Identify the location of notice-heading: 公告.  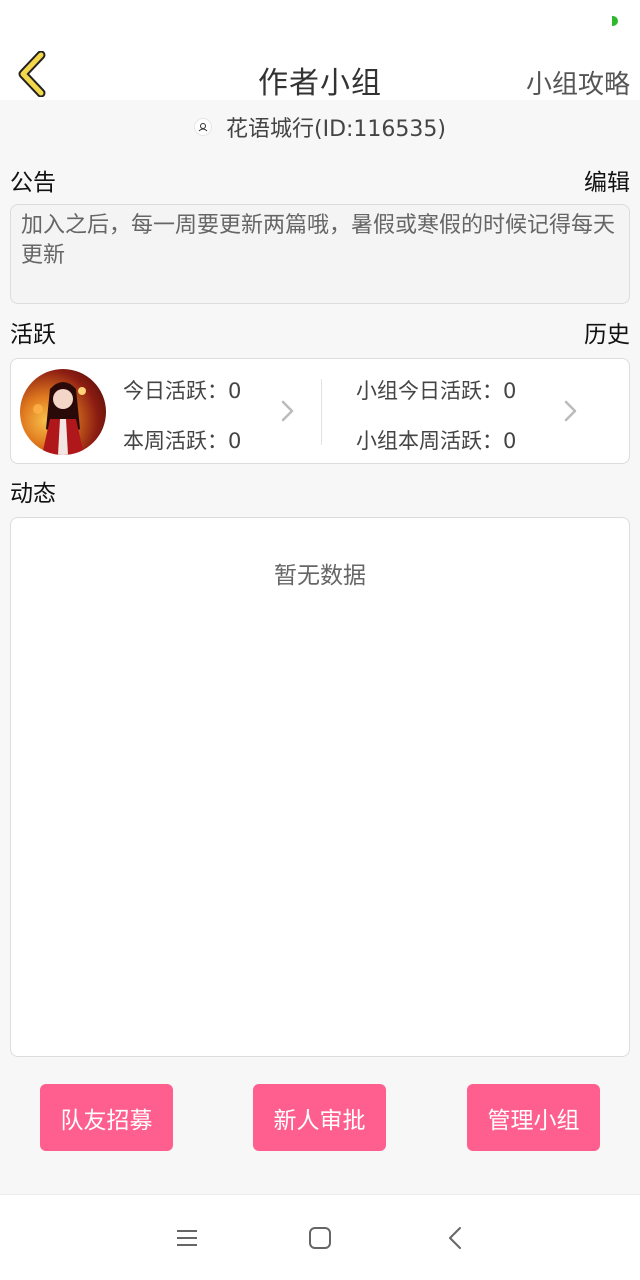
(33, 183).